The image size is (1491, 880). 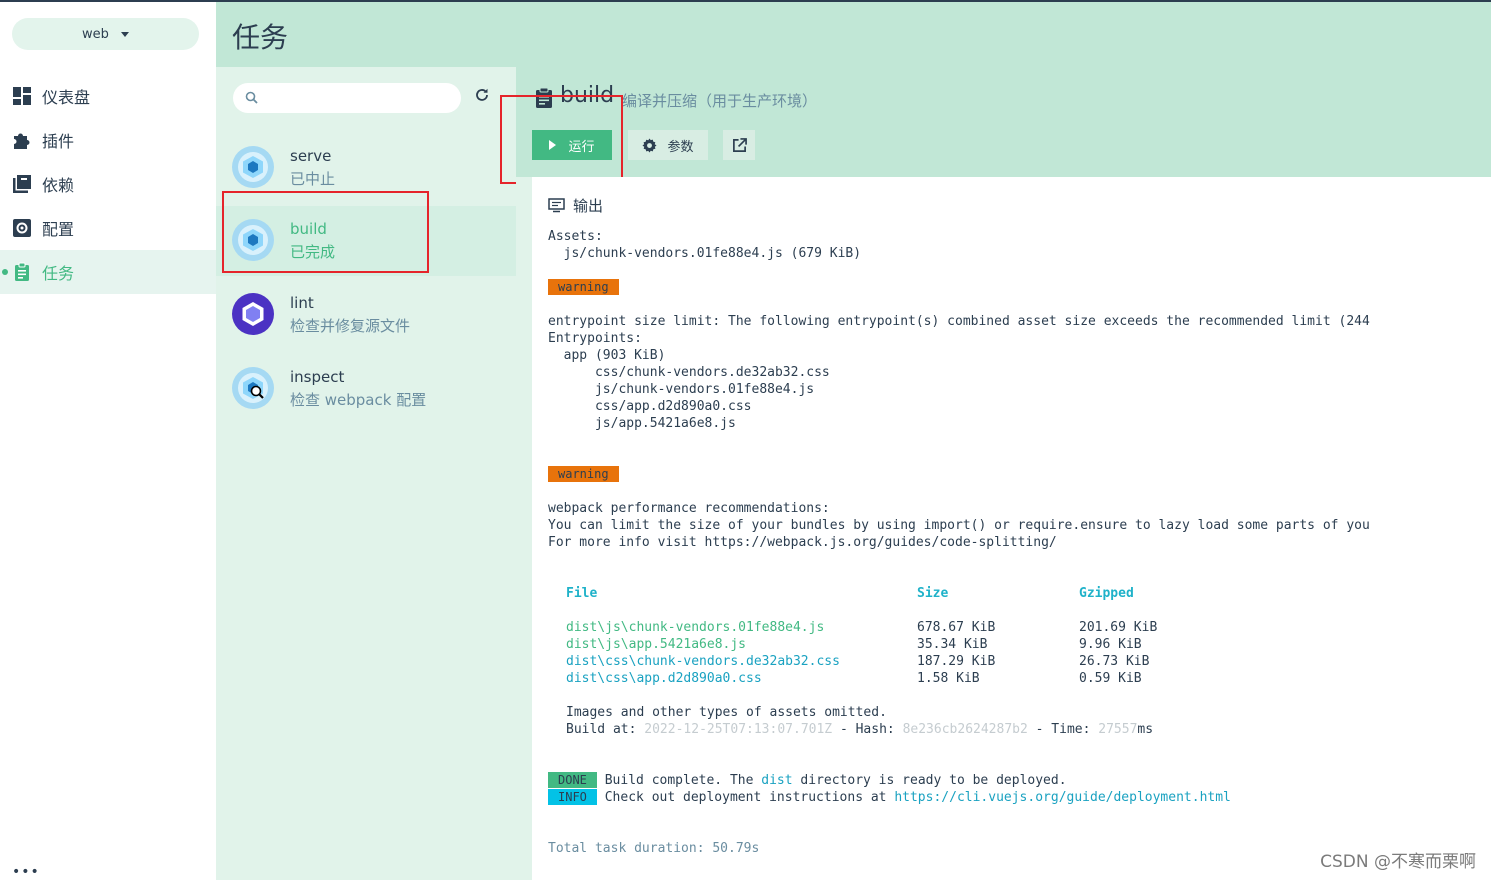 I want to click on output-left-gutter, so click(x=524, y=528).